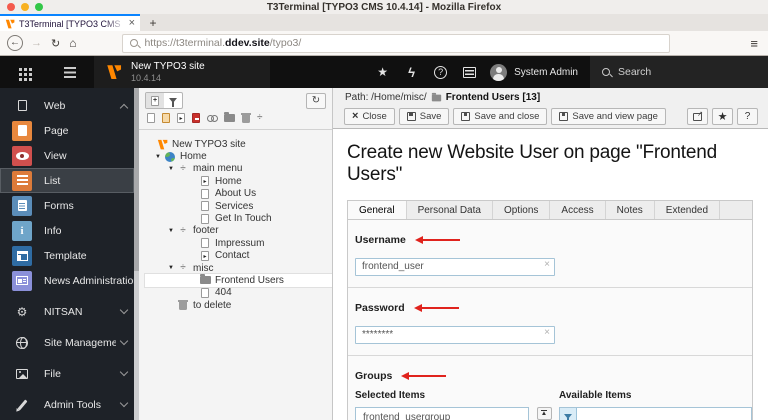  What do you see at coordinates (238, 181) in the screenshot?
I see `tree-node-home-page: ▼ Home` at bounding box center [238, 181].